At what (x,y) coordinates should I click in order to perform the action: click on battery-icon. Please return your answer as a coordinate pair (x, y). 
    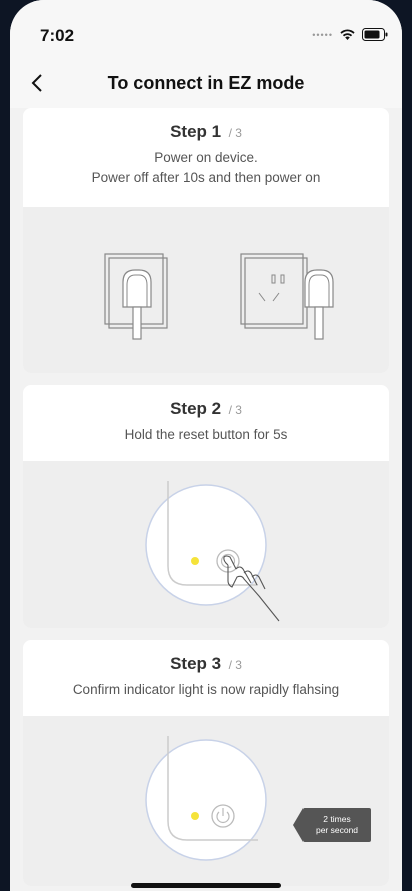
    Looking at the image, I should click on (375, 34).